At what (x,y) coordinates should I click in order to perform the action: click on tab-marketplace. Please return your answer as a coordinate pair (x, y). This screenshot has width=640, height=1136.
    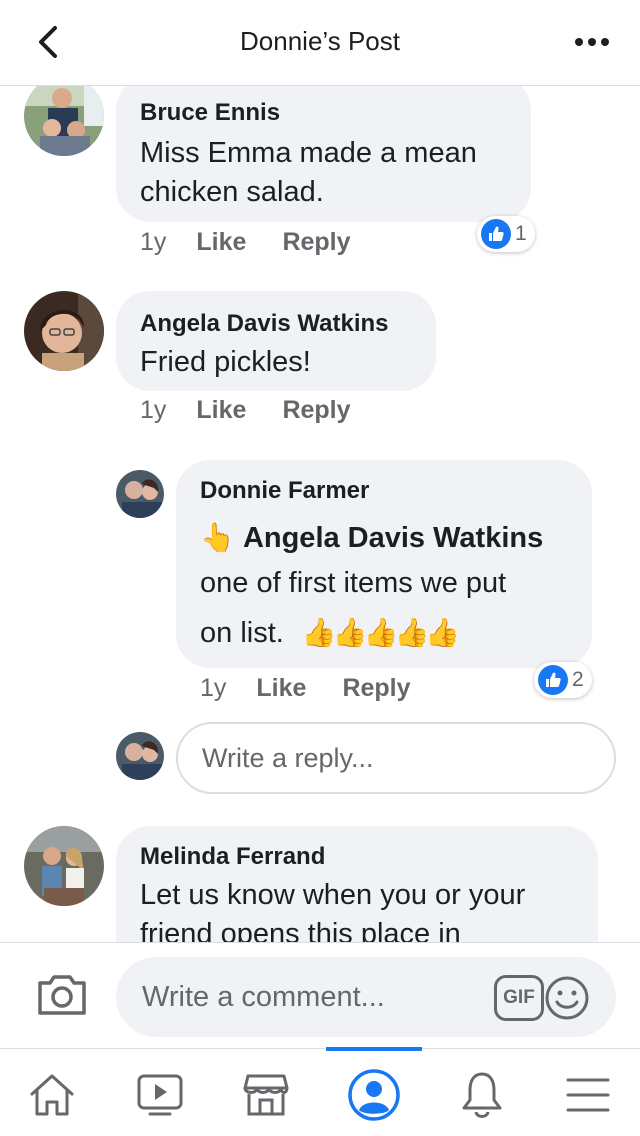
    Looking at the image, I should click on (266, 1095).